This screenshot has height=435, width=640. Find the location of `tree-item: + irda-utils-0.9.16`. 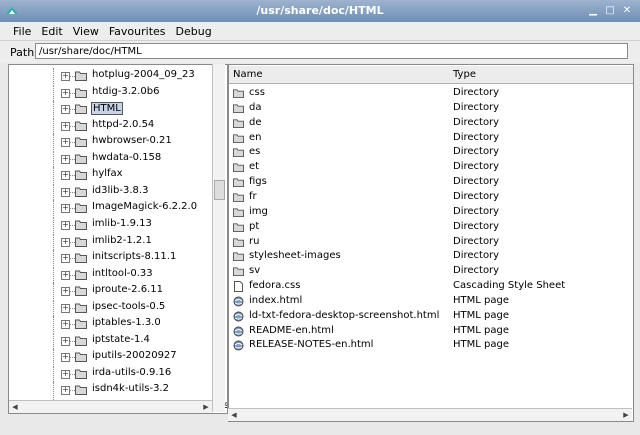

tree-item: + irda-utils-0.9.16 is located at coordinates (111, 373).